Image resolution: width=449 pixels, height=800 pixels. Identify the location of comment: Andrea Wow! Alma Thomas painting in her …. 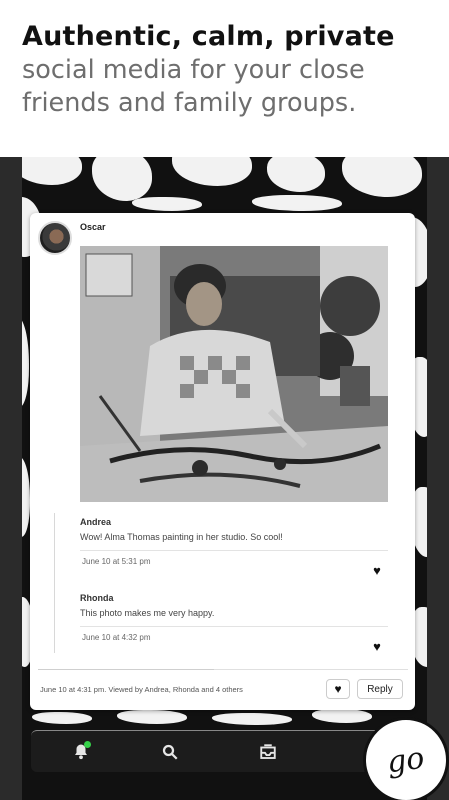
(234, 547).